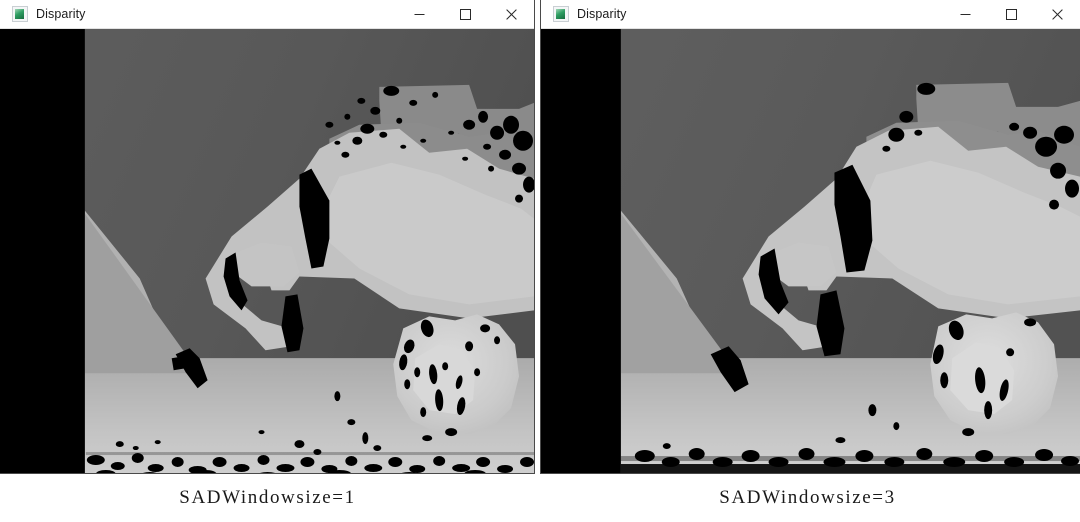 This screenshot has height=522, width=1080. What do you see at coordinates (807, 497) in the screenshot?
I see `caption-right: SADWindowsize=3` at bounding box center [807, 497].